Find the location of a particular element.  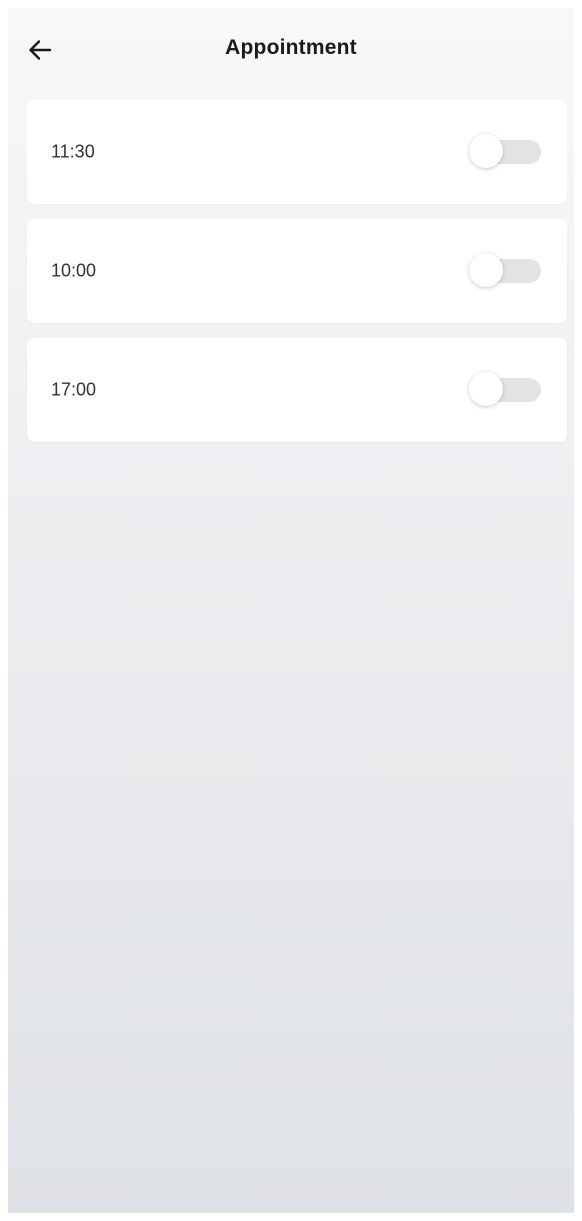

page-title: Appointment is located at coordinates (291, 47).